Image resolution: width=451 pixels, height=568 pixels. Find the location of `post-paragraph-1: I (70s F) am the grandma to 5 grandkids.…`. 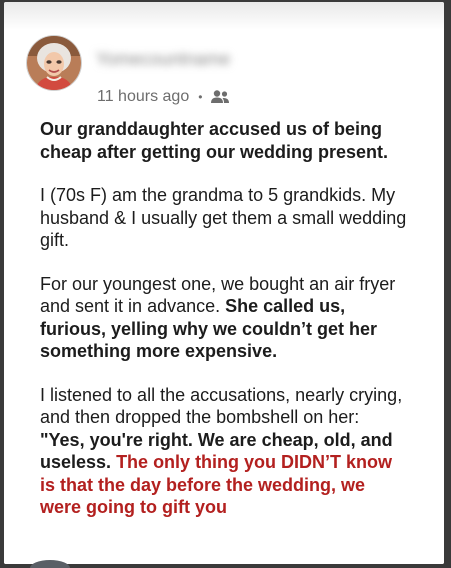

post-paragraph-1: I (70s F) am the grandma to 5 grandkids.… is located at coordinates (223, 217).